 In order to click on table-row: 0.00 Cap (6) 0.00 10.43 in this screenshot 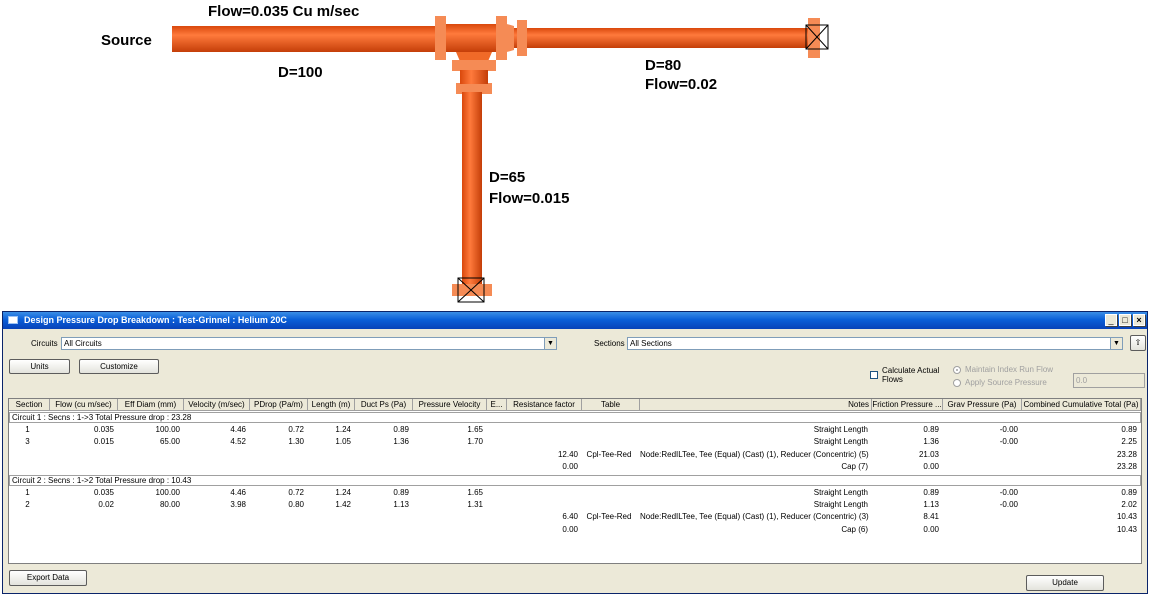, I will do `click(575, 530)`.